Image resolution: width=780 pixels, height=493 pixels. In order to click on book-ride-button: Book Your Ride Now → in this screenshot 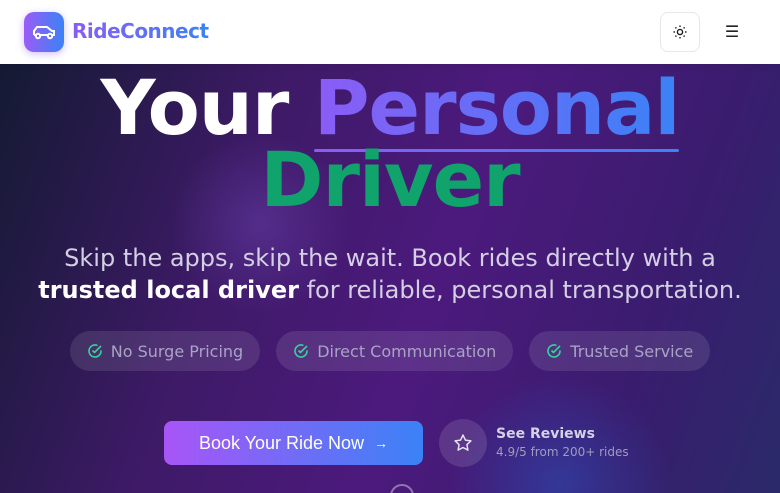, I will do `click(293, 443)`.